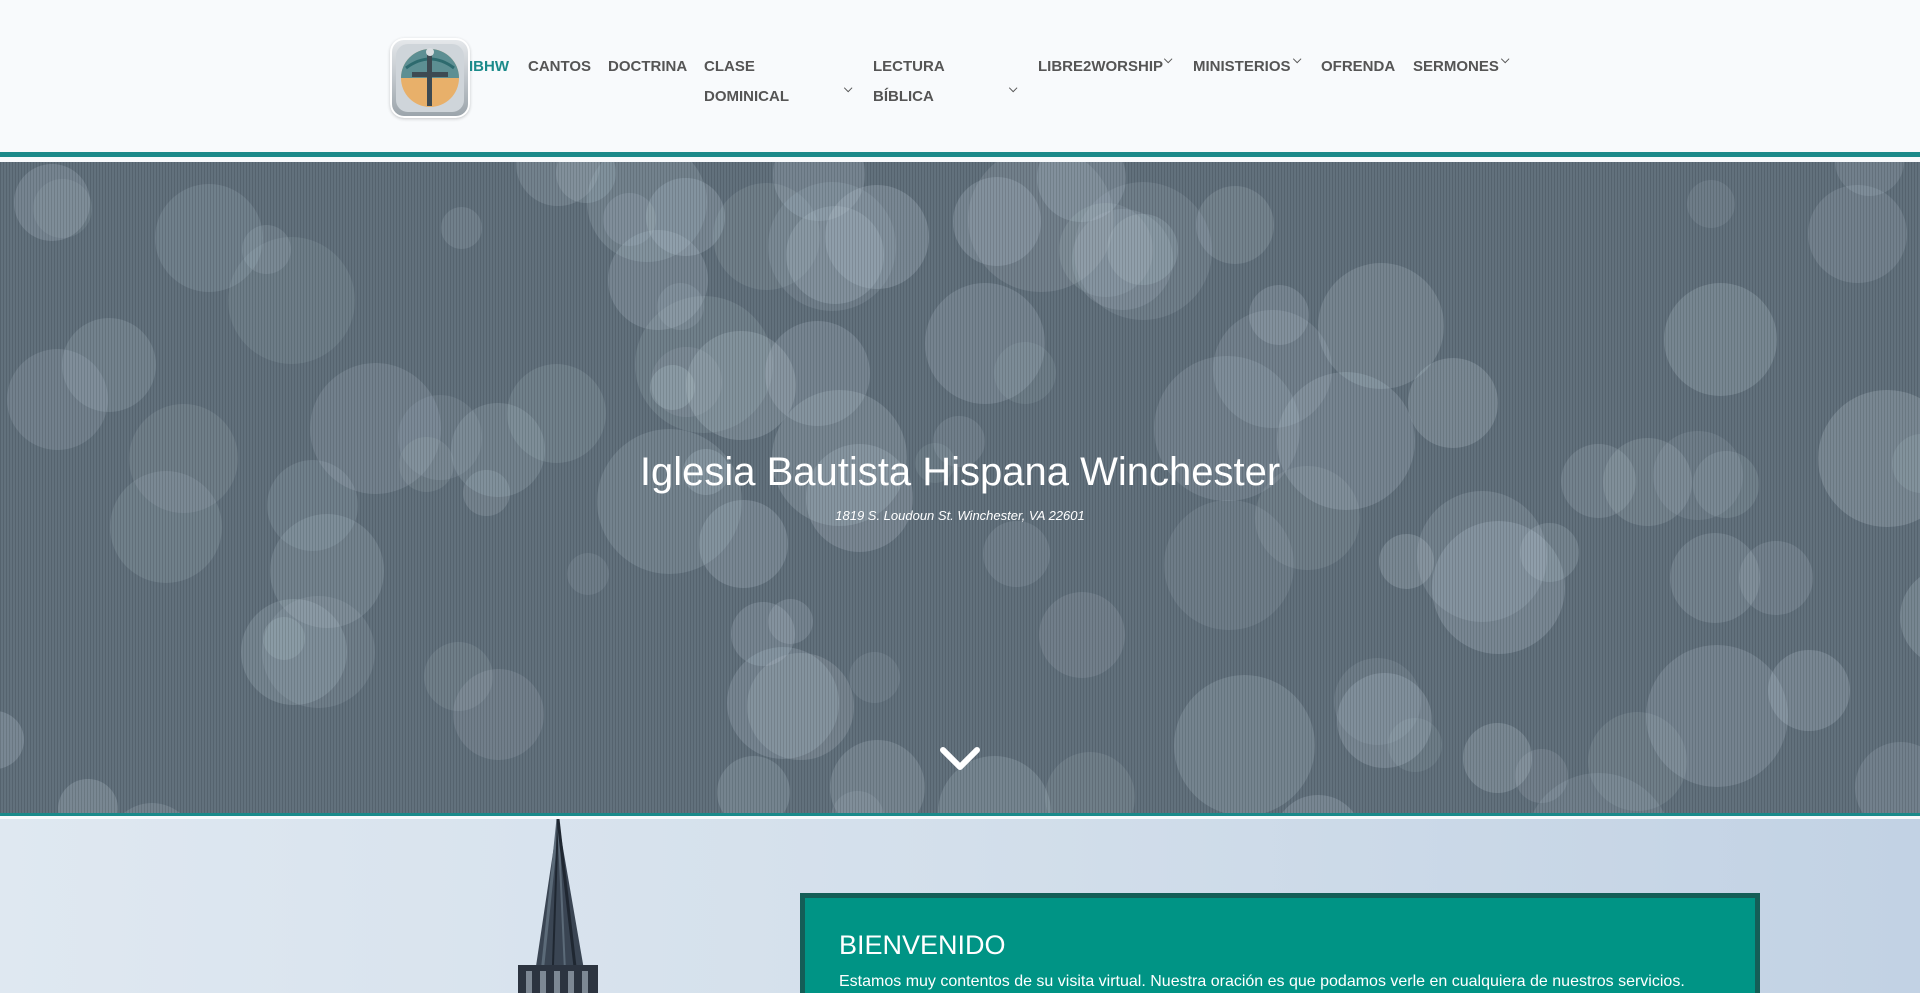 This screenshot has height=993, width=1920. I want to click on nav-libre2worship: LIBRE2WORSHIP, so click(1100, 67).